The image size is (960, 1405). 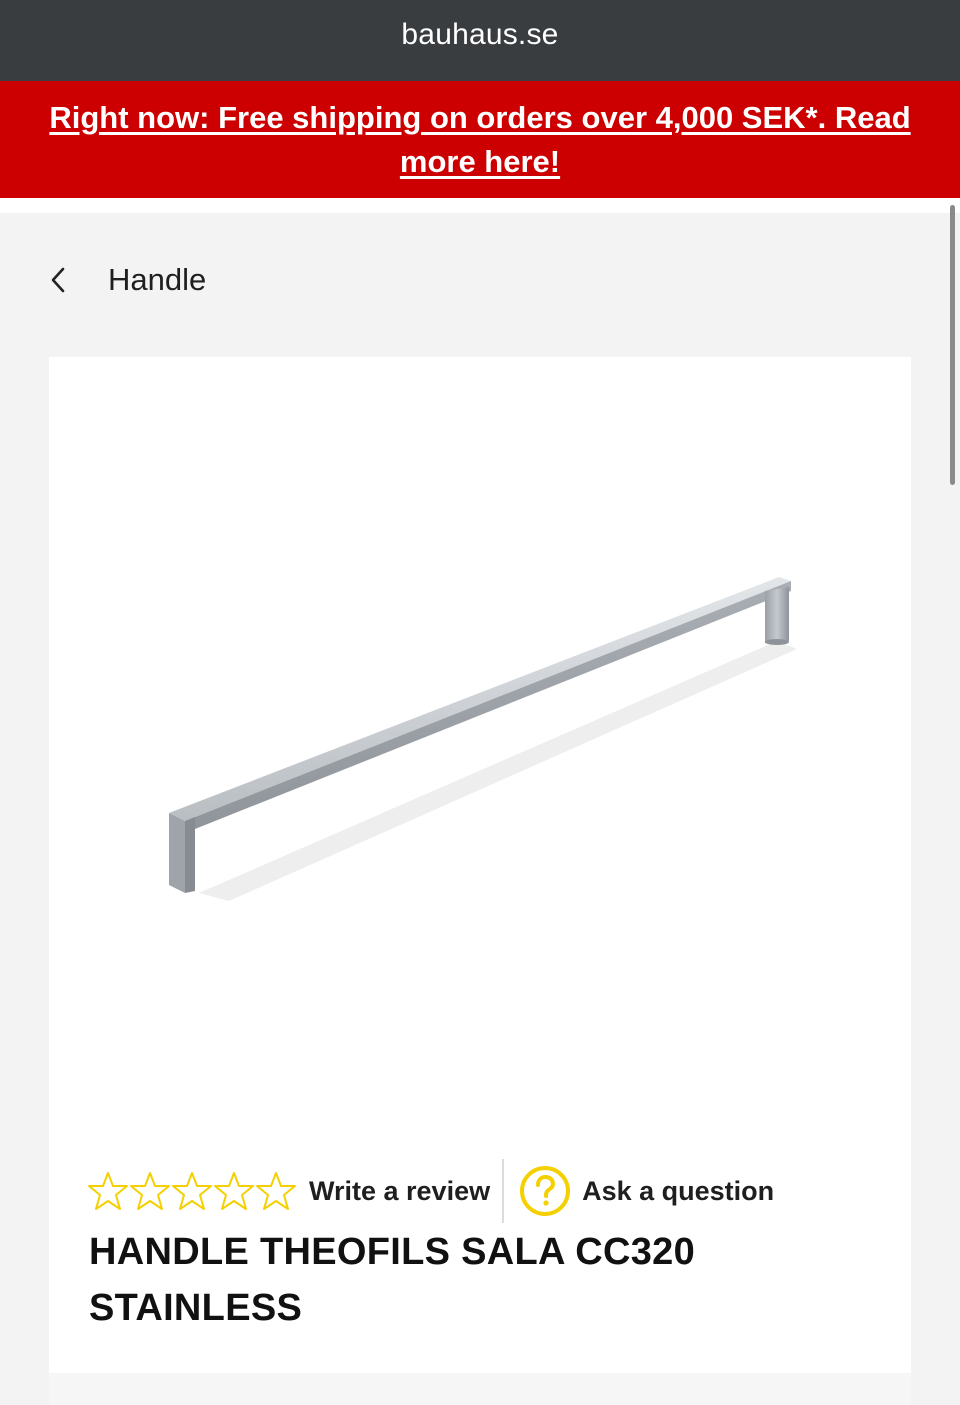 I want to click on rating-row: Write a review Ask a question, so click(x=430, y=1191).